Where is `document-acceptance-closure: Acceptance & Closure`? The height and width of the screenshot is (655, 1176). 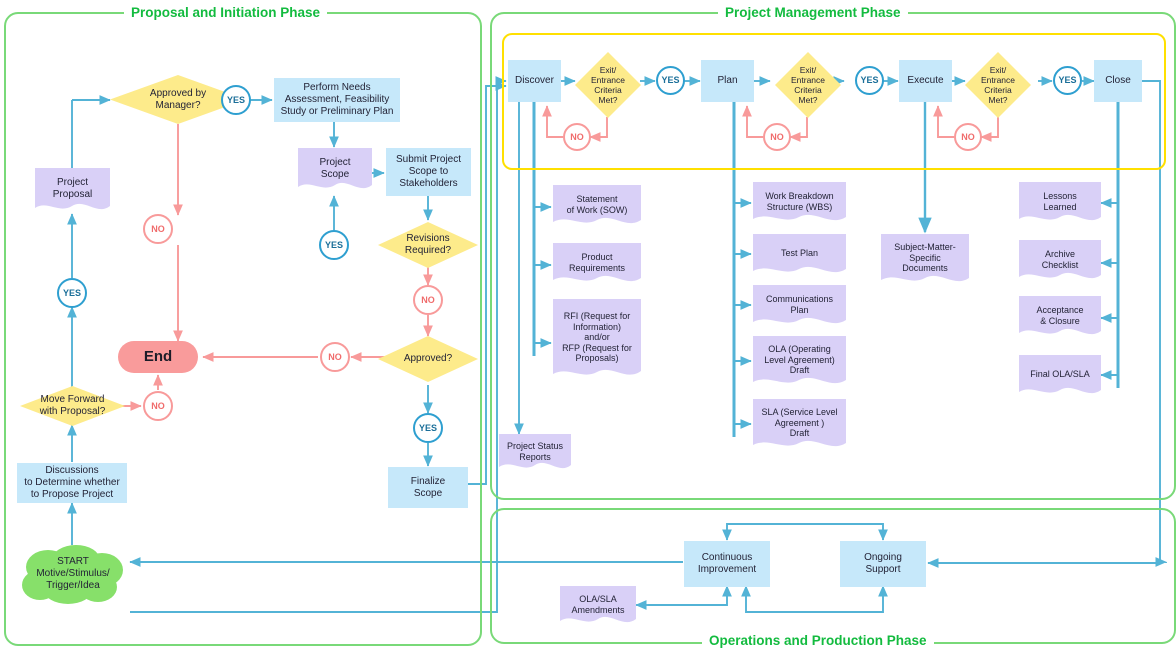
document-acceptance-closure: Acceptance & Closure is located at coordinates (1060, 318).